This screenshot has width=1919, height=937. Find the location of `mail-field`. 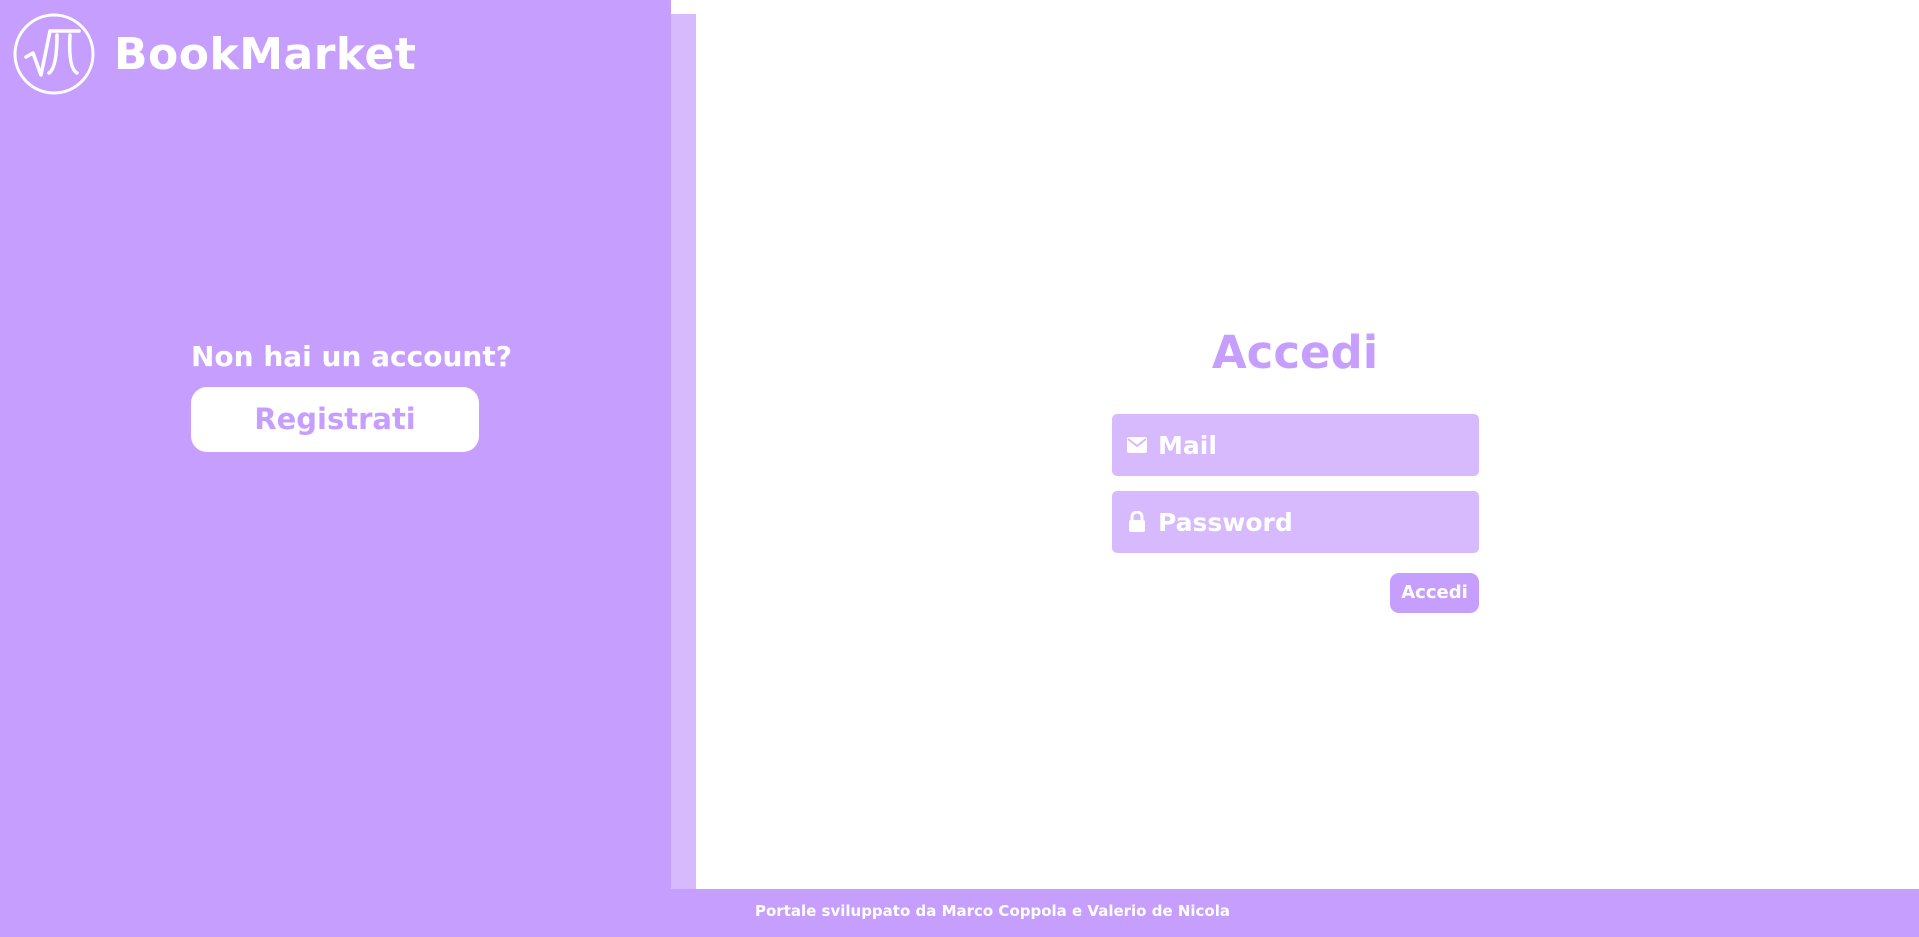

mail-field is located at coordinates (1310, 445).